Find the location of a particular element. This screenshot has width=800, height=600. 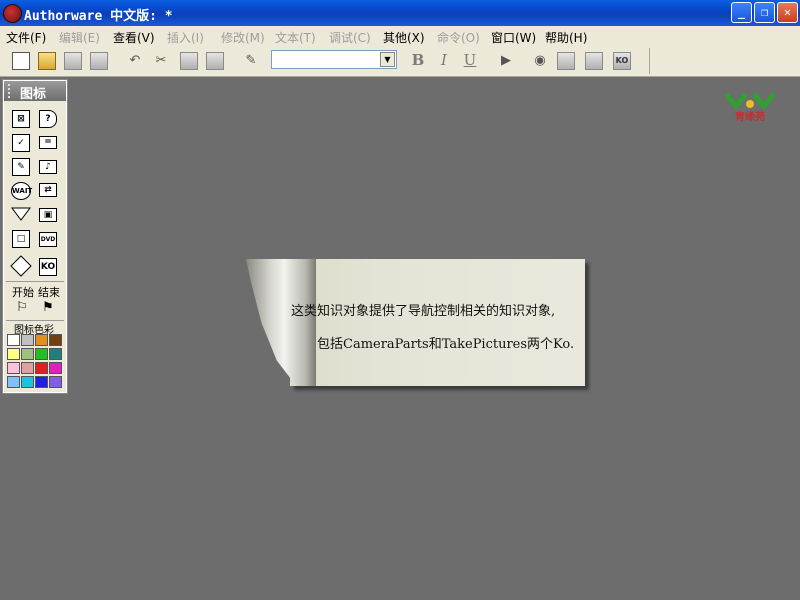

erase-icon: ✎ is located at coordinates (21, 167).